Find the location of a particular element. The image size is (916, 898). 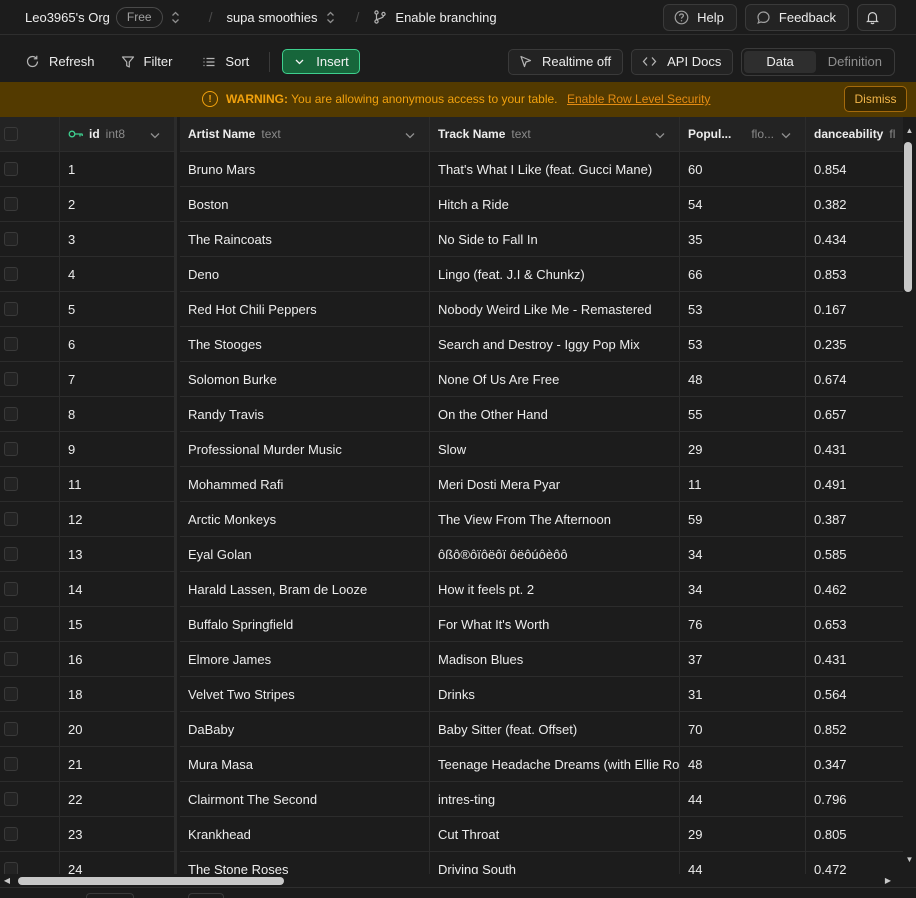

cell-danceability: 0.491 is located at coordinates (854, 484).